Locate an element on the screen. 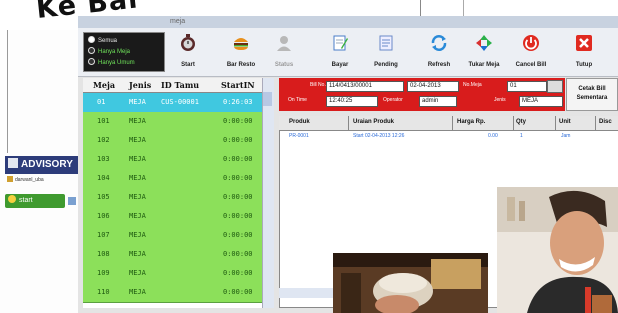 The image size is (618, 313). table-row: 01 MEJA CUS-00001 0:26:03 is located at coordinates (178, 103).